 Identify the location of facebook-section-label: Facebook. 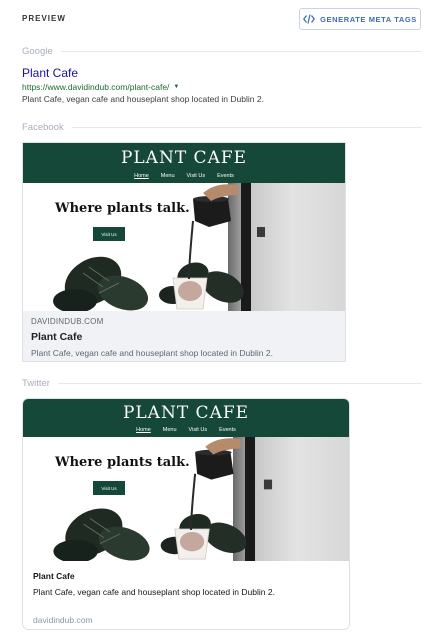
(43, 127).